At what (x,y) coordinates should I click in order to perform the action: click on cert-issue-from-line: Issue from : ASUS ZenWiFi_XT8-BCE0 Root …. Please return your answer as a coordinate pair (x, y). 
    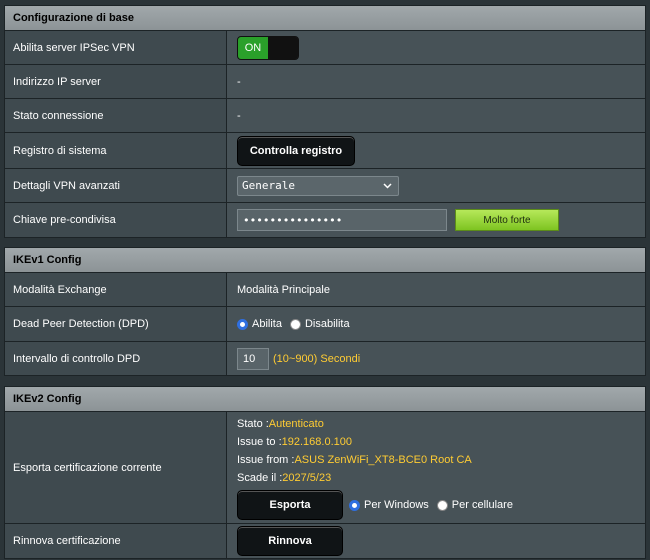
    Looking at the image, I should click on (354, 460).